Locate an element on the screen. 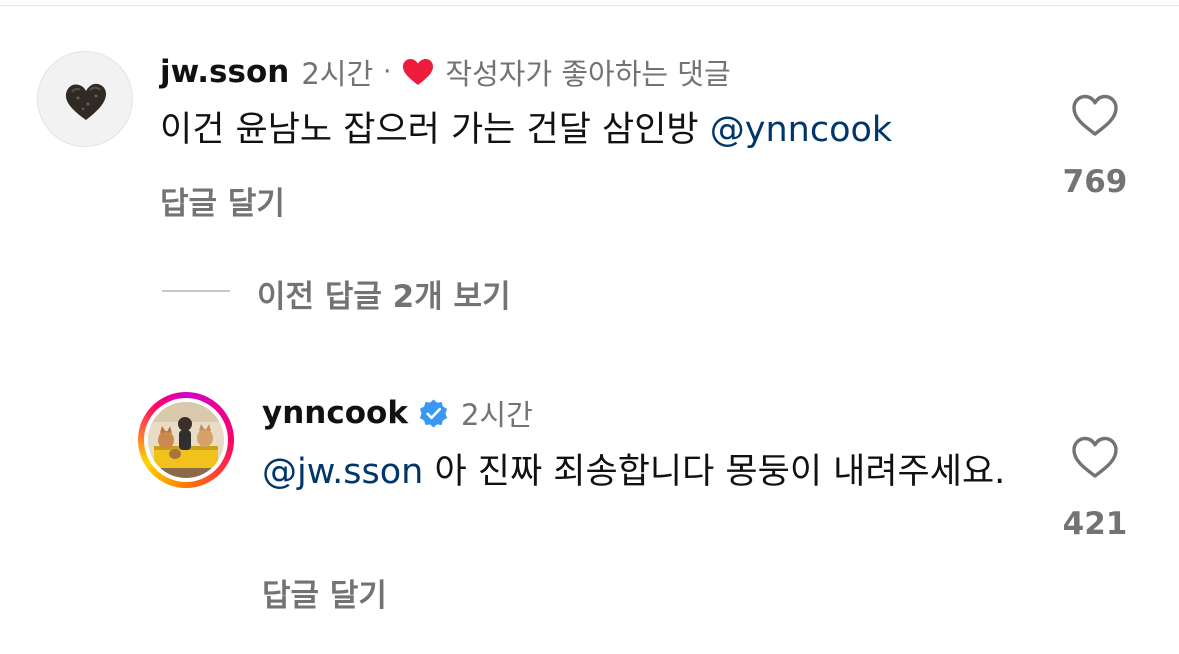  comment-text: @jw.sson 아 진짜 죄송합니다 몽둥이 내려주세요. is located at coordinates (657, 472).